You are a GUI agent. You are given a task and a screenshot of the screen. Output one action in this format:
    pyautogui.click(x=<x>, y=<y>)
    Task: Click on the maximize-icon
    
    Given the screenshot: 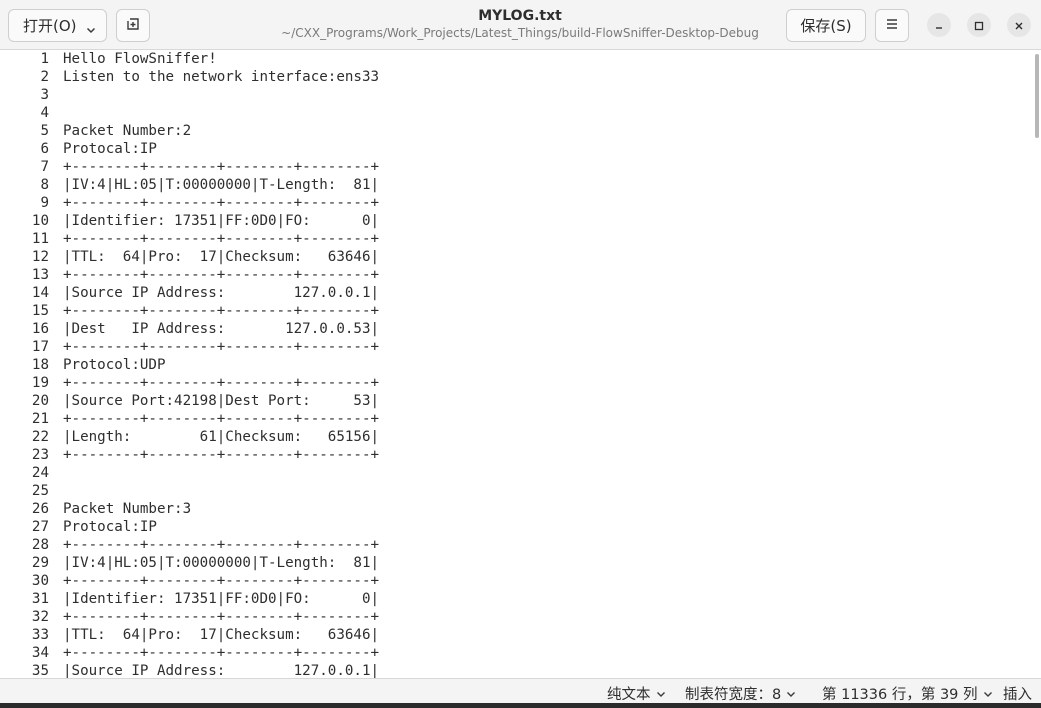 What is the action you would take?
    pyautogui.click(x=979, y=25)
    